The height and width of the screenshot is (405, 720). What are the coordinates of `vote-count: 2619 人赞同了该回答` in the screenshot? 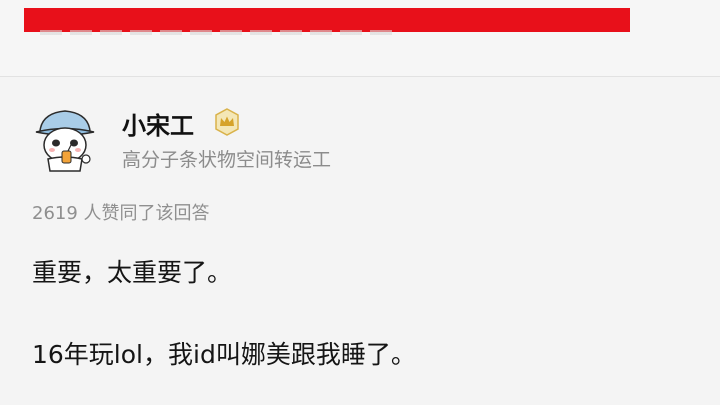 It's located at (121, 213).